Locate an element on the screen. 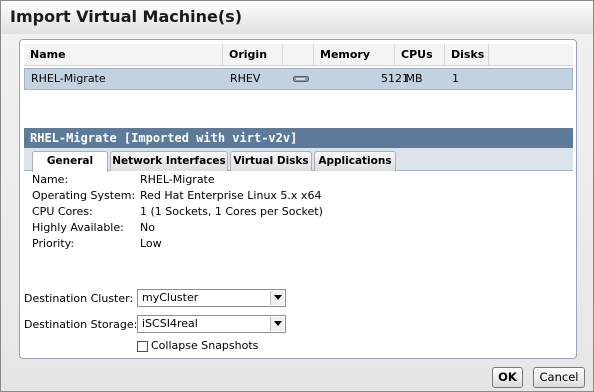  table-row: RHEL-Migrate RHEV 512 MB 1 1 is located at coordinates (298, 79).